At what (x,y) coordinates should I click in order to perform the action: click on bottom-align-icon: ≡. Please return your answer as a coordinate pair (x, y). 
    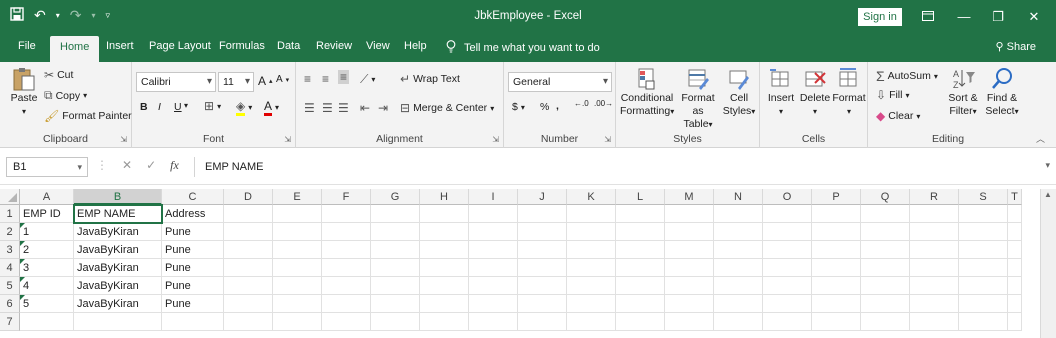
    Looking at the image, I should click on (344, 77).